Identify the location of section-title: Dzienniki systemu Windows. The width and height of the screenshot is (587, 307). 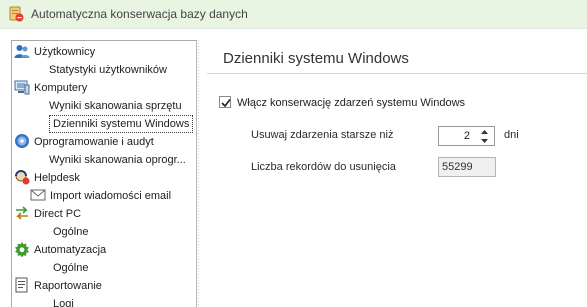
(316, 58).